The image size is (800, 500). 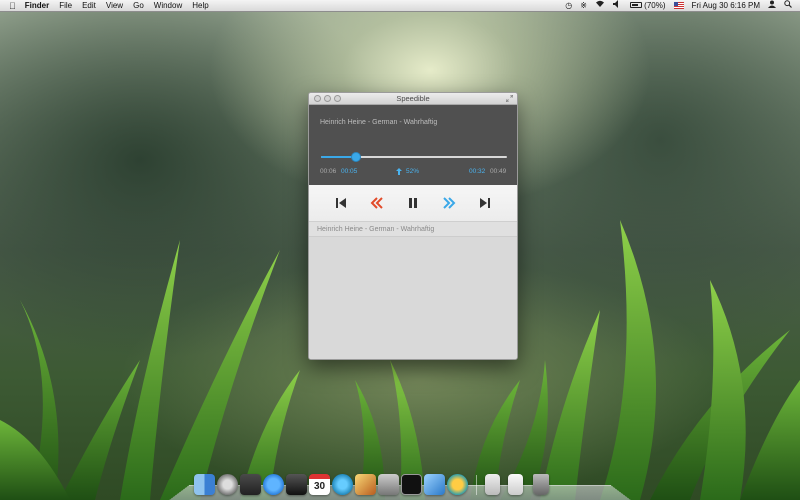 I want to click on user-icon, so click(x=772, y=6).